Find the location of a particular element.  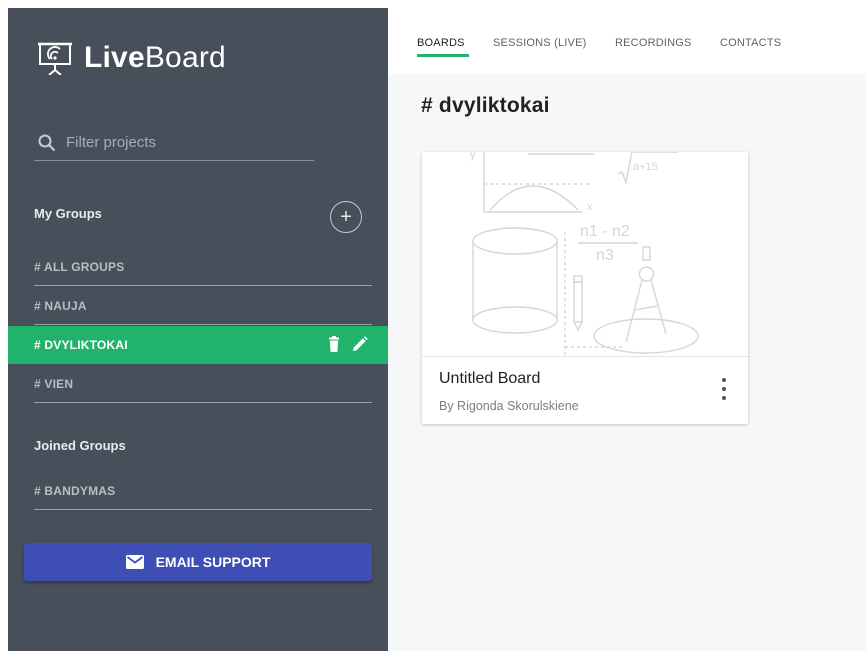

trash-icon is located at coordinates (334, 344).